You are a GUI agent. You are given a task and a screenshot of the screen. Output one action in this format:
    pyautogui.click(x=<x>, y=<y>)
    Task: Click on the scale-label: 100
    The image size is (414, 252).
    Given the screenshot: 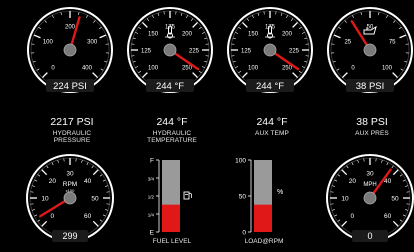 What is the action you would take?
    pyautogui.click(x=240, y=161)
    